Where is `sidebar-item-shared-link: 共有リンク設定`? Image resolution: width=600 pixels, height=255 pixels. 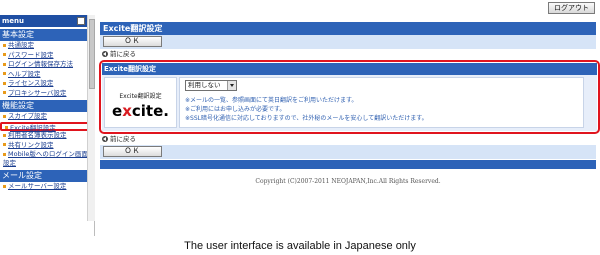
sidebar-item-shared-link: 共有リンク設定 is located at coordinates (47, 146).